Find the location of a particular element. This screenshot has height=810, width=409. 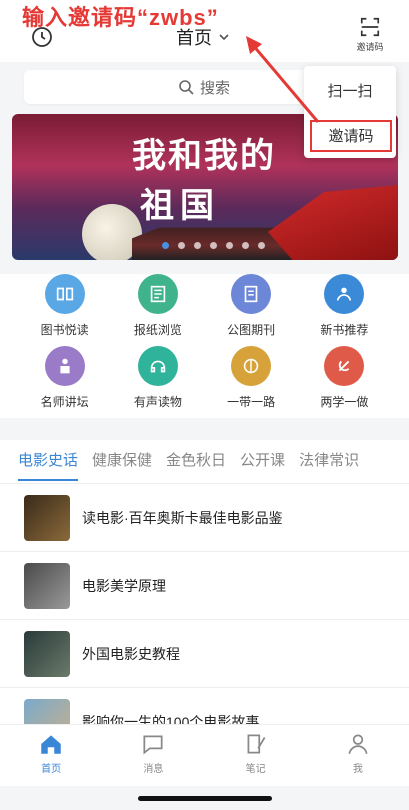

chevron-down-icon is located at coordinates (224, 37).